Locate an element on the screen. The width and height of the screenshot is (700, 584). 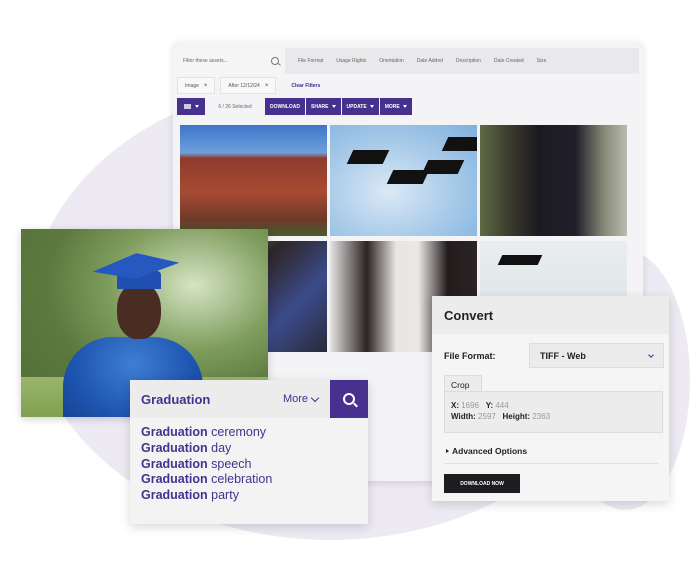
asset-tile-building is located at coordinates (253, 180).